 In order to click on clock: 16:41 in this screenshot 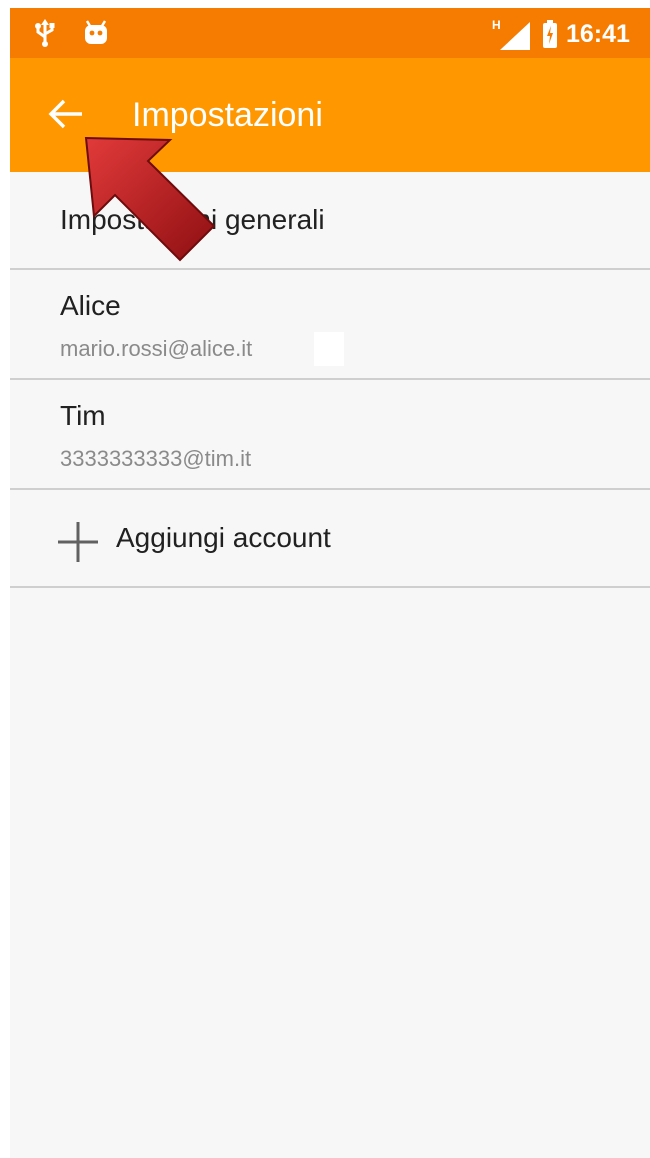, I will do `click(598, 34)`.